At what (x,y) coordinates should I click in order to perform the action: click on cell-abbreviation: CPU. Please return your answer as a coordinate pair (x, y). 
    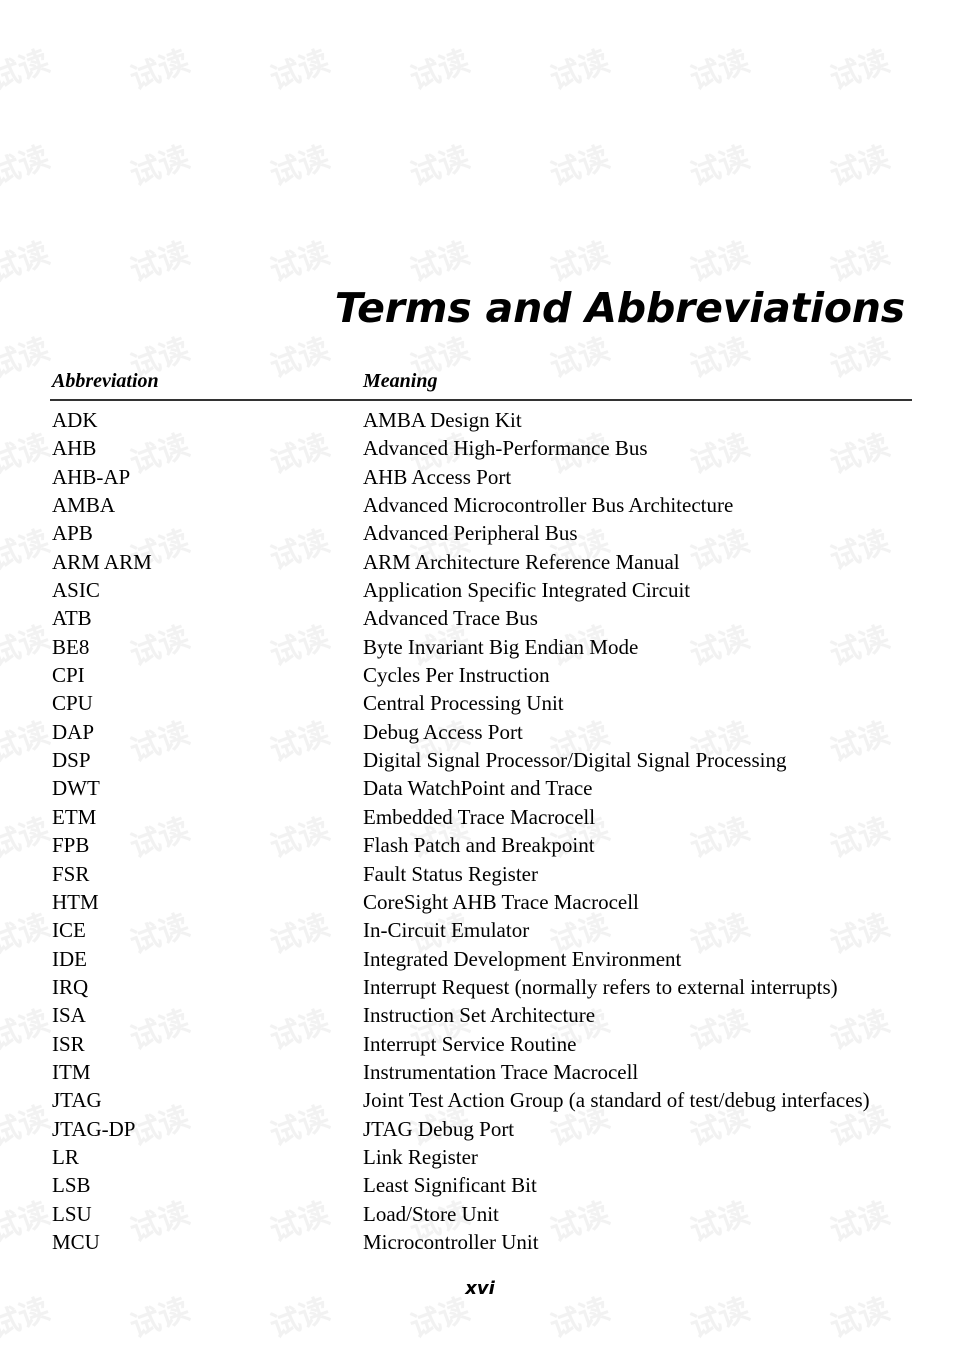
    Looking at the image, I should click on (72, 703).